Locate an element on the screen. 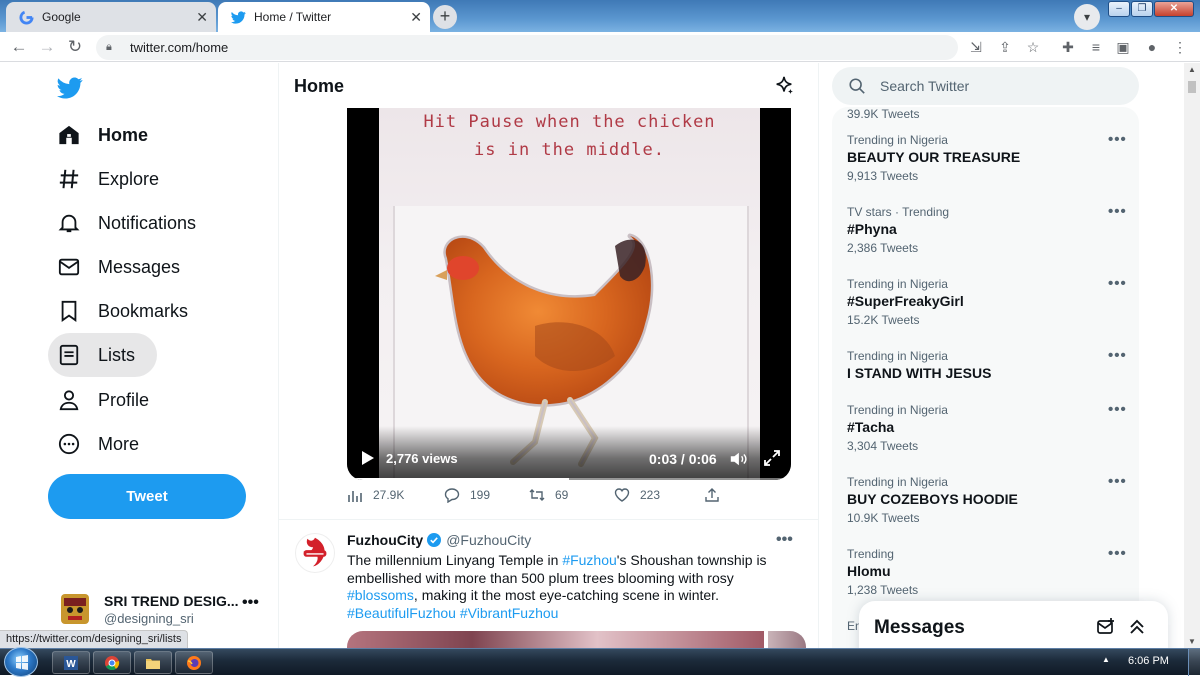  twitter-bird-icon is located at coordinates (238, 17).